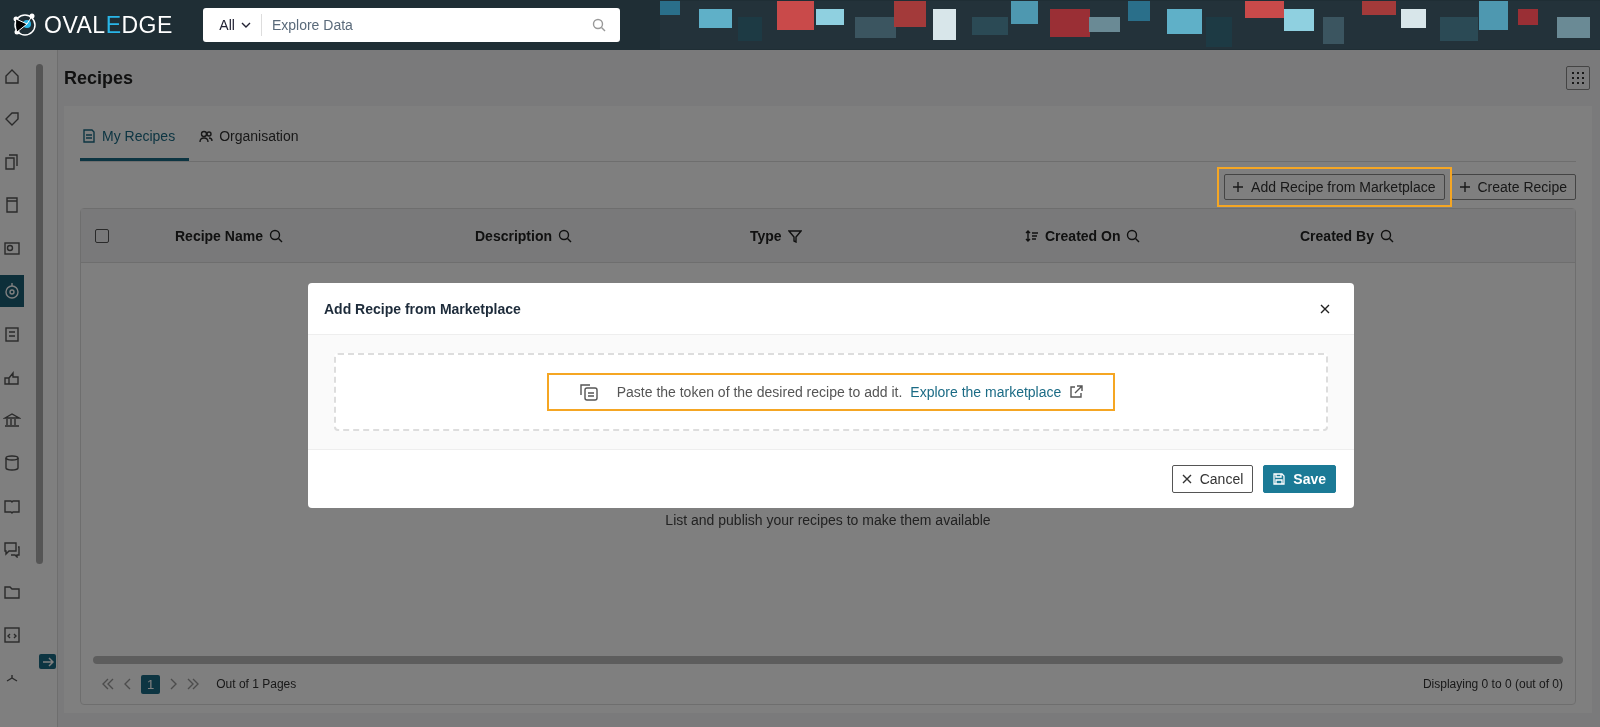 This screenshot has width=1600, height=727. Describe the element at coordinates (12, 549) in the screenshot. I see `chat-icon` at that location.